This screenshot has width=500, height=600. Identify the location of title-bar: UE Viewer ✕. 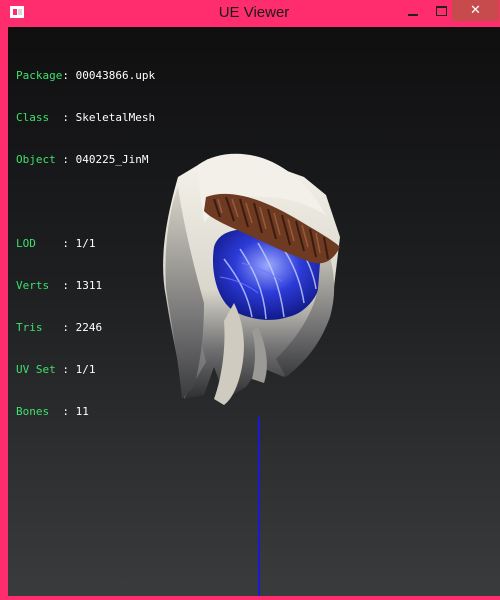
(252, 13).